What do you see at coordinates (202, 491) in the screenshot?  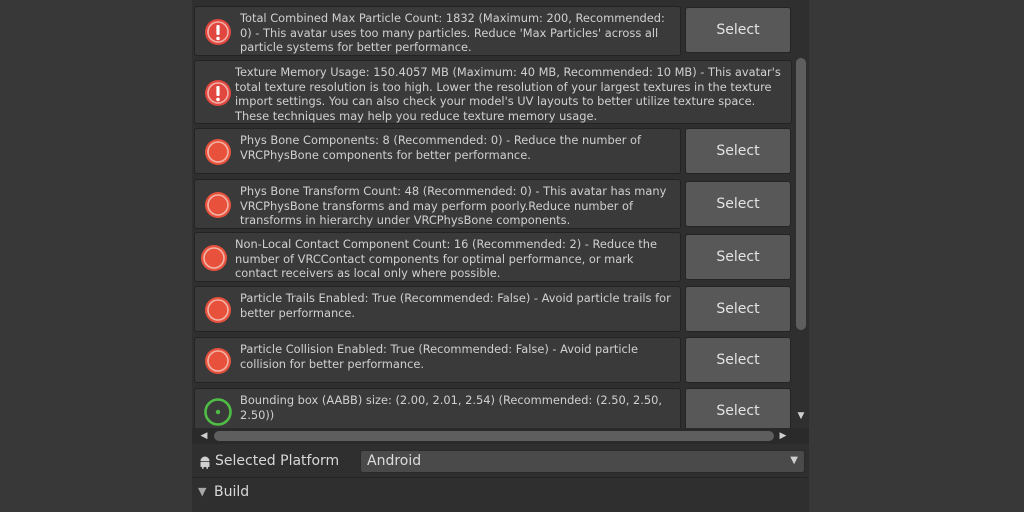 I see `foldout-collapsed-arrow-icon: ▼` at bounding box center [202, 491].